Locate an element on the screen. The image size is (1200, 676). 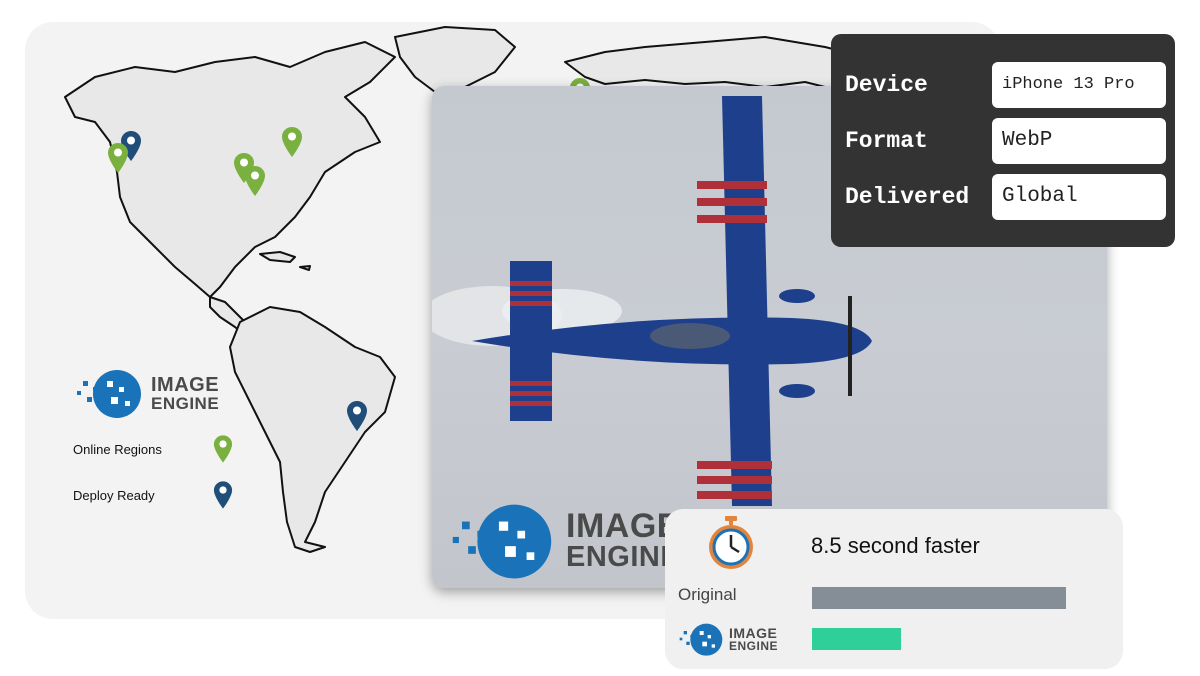
image-engine-load-time-bar is located at coordinates (856, 639).